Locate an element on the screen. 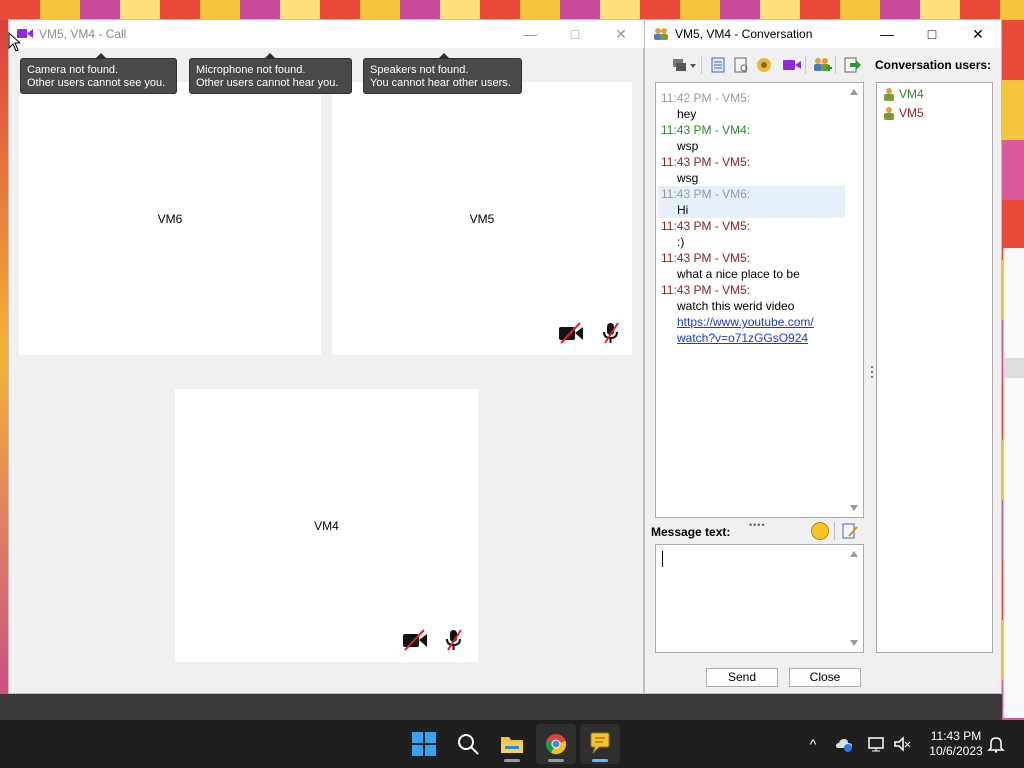 This screenshot has width=1024, height=768. resize-grip-icon: •••• is located at coordinates (757, 525).